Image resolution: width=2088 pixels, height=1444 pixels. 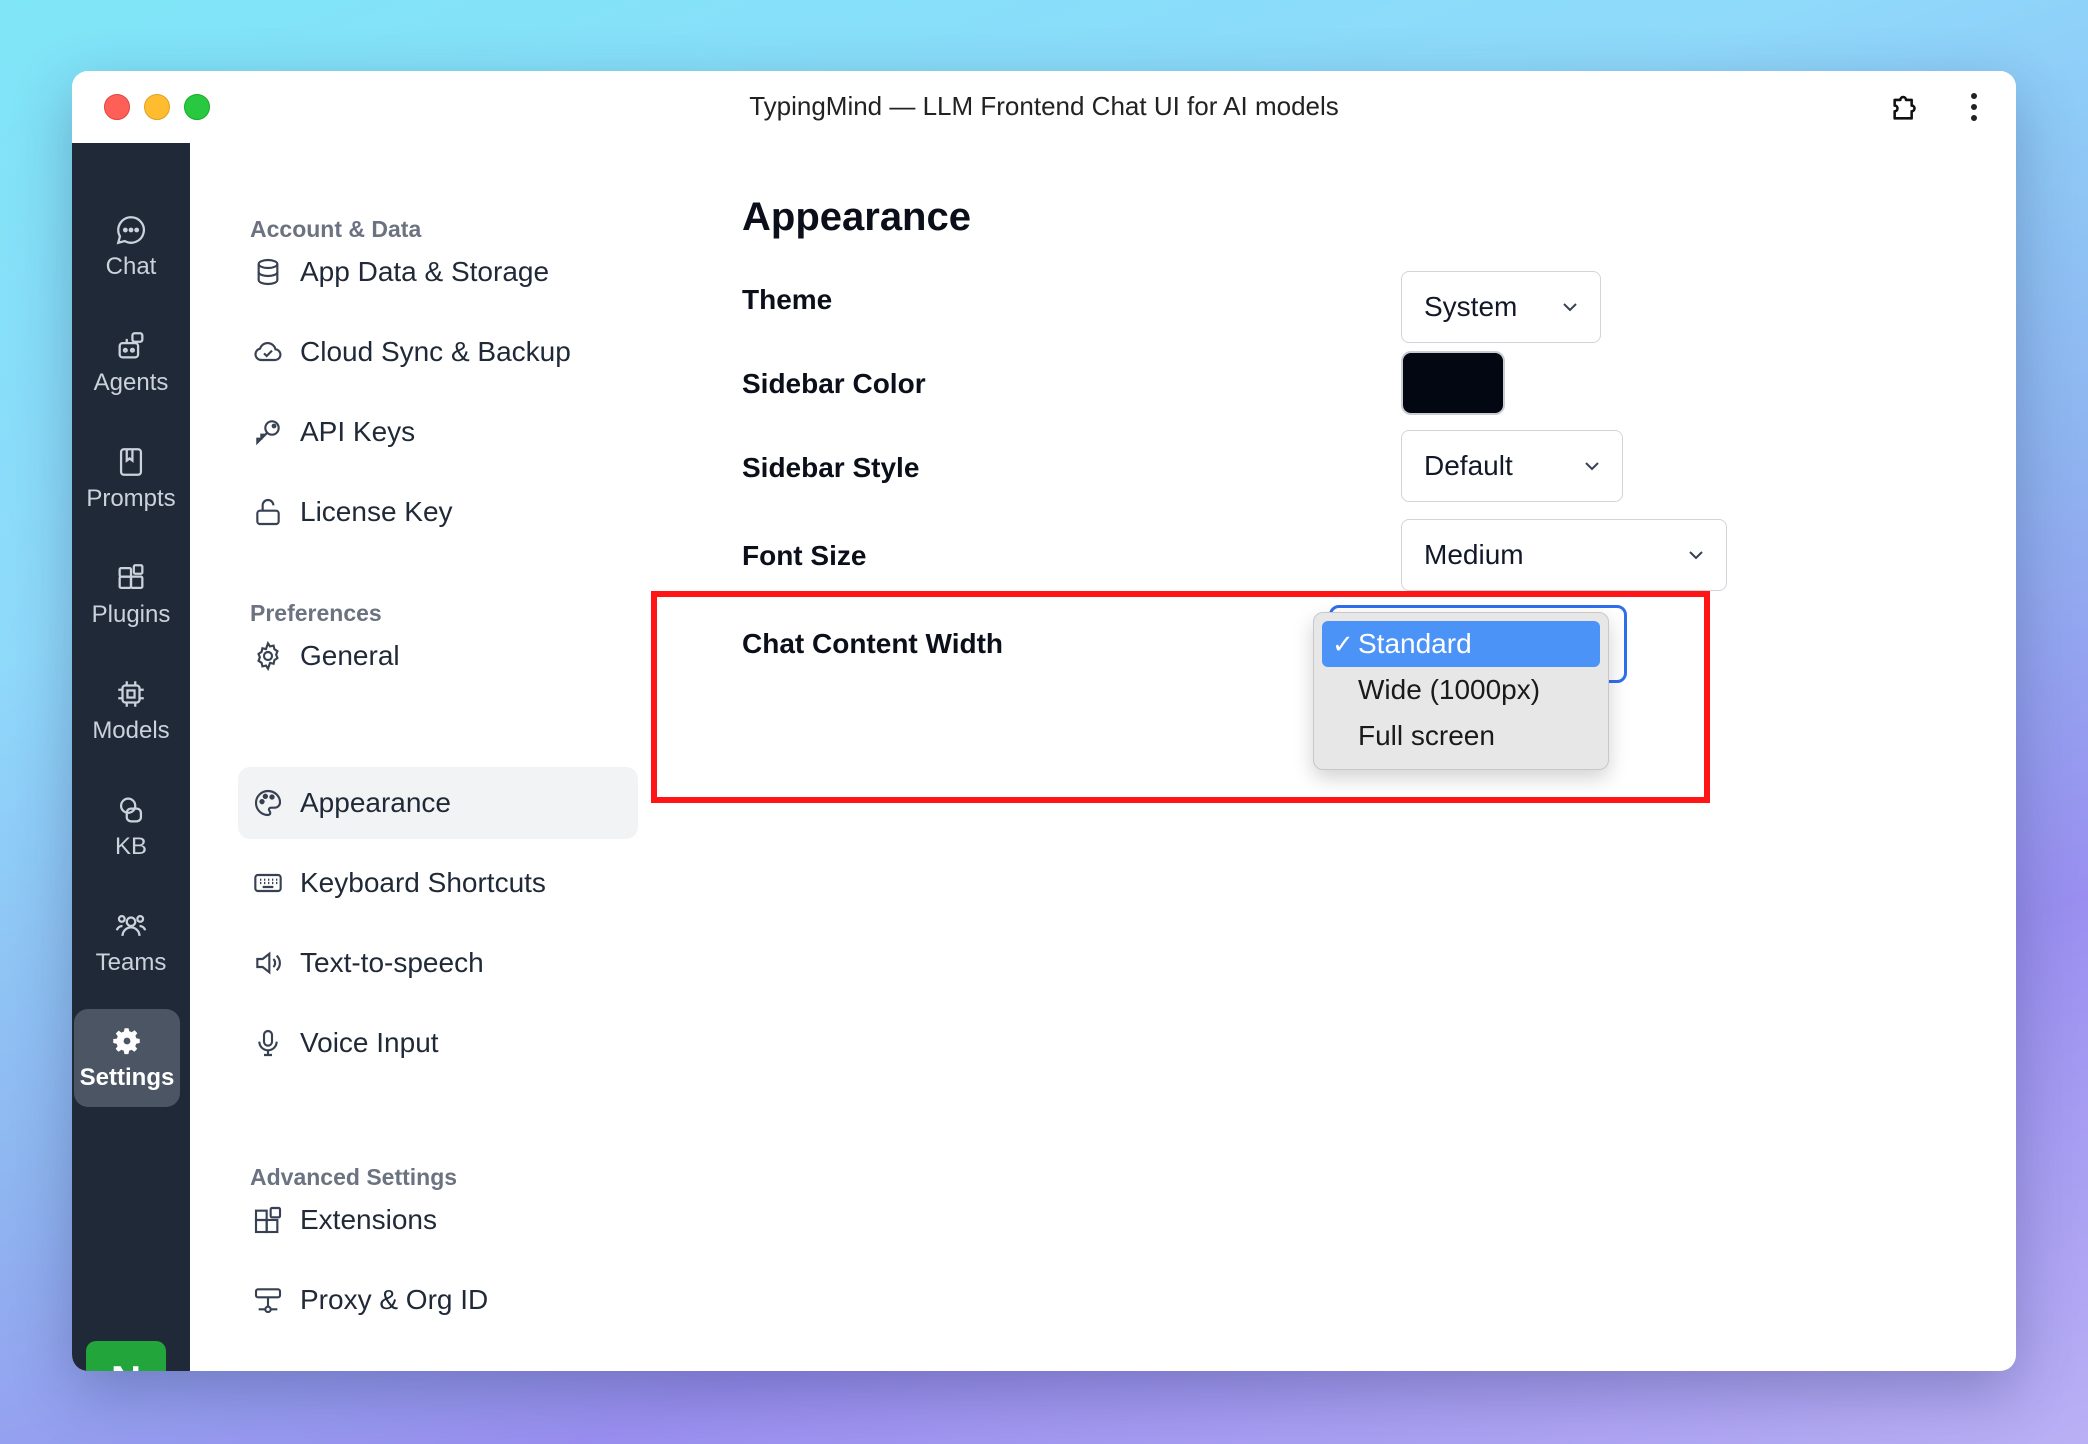 I want to click on nav-item-keyboard-shortcuts: Keyboard Shortcuts, so click(x=438, y=883).